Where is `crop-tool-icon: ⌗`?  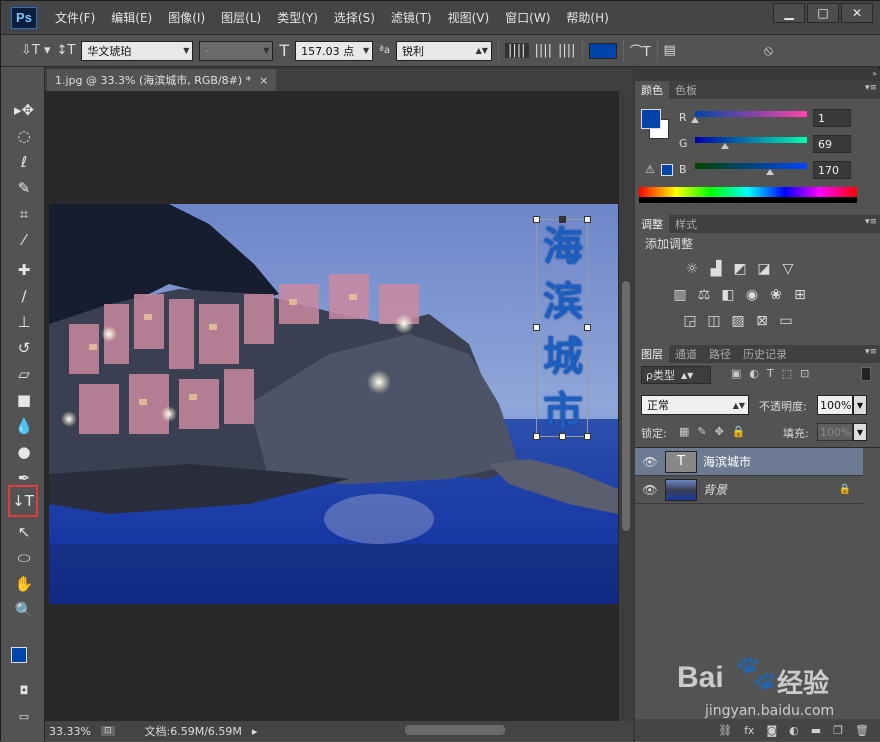
crop-tool-icon: ⌗ is located at coordinates (24, 214).